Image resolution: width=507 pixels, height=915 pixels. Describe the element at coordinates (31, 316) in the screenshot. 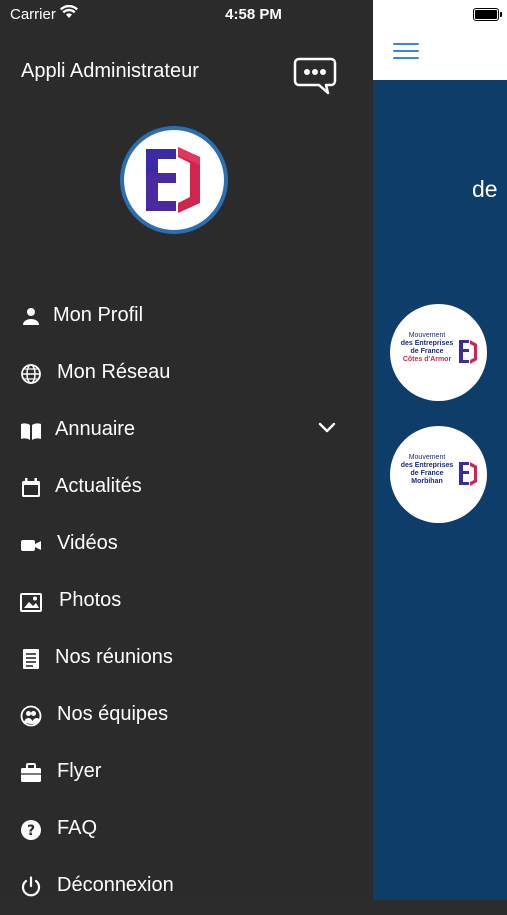

I see `person-icon` at that location.